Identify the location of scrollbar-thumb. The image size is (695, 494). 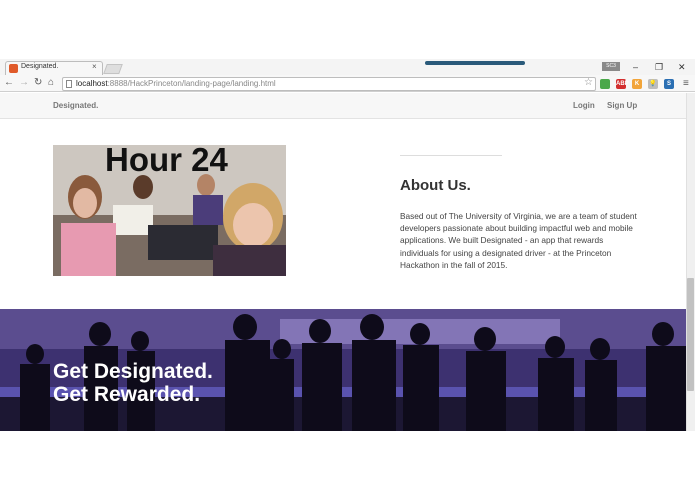
(690, 334).